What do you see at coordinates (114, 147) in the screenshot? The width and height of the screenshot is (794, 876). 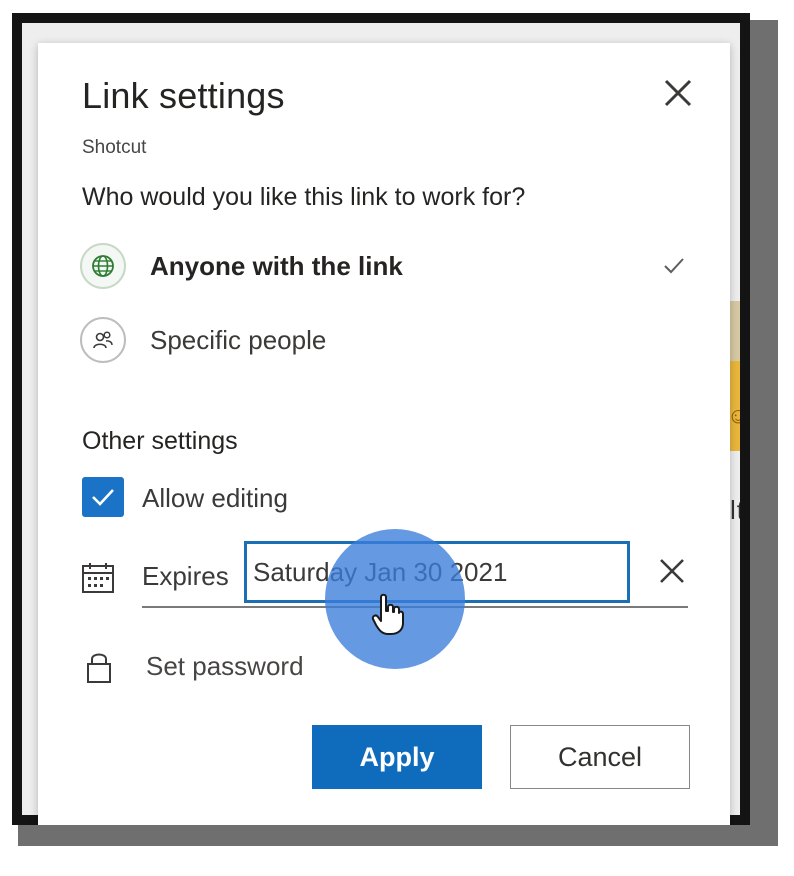 I see `dialog-subtitle: Shotcut` at bounding box center [114, 147].